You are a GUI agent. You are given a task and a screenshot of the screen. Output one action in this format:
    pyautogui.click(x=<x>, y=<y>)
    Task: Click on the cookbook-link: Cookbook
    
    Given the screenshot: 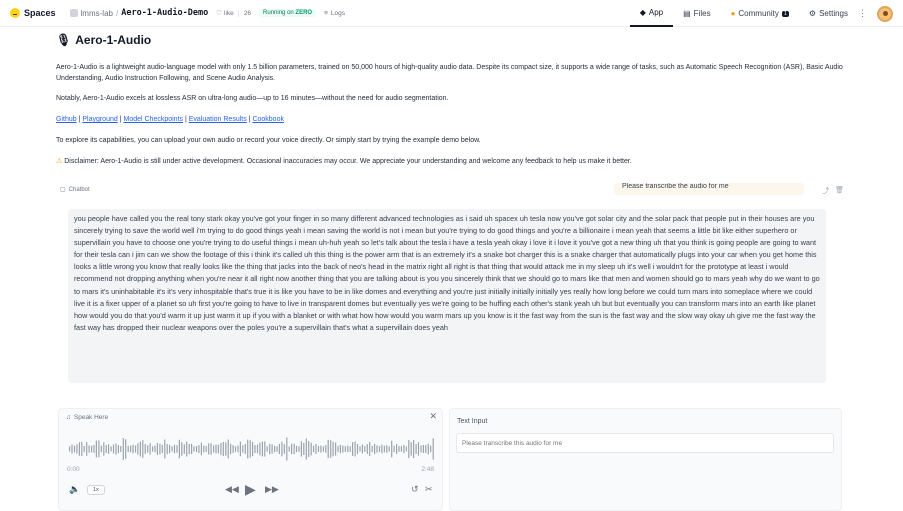 What is the action you would take?
    pyautogui.click(x=268, y=119)
    